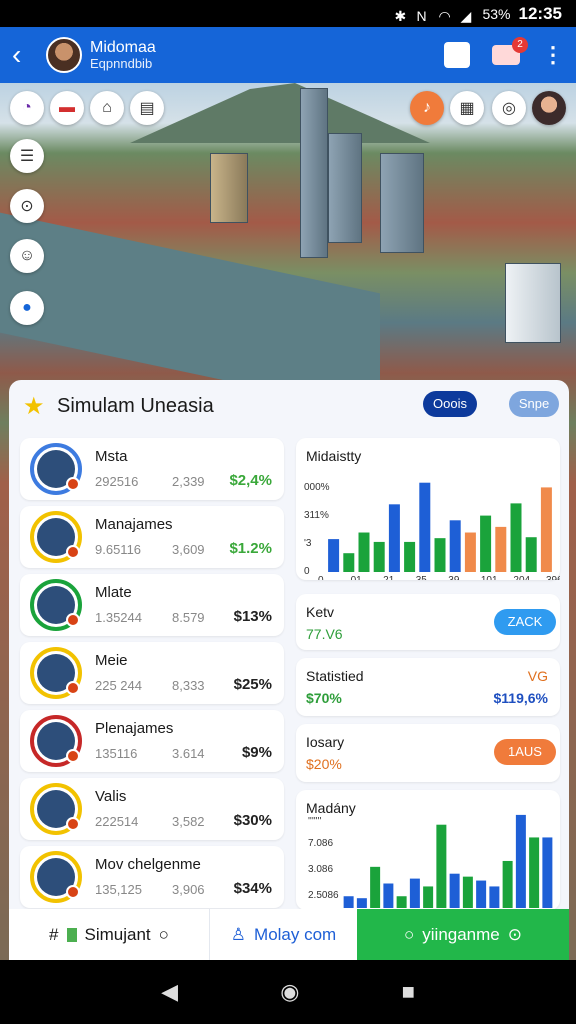  I want to click on chart-card: Midaistty 000%311%'30001213539101204396, so click(428, 509).